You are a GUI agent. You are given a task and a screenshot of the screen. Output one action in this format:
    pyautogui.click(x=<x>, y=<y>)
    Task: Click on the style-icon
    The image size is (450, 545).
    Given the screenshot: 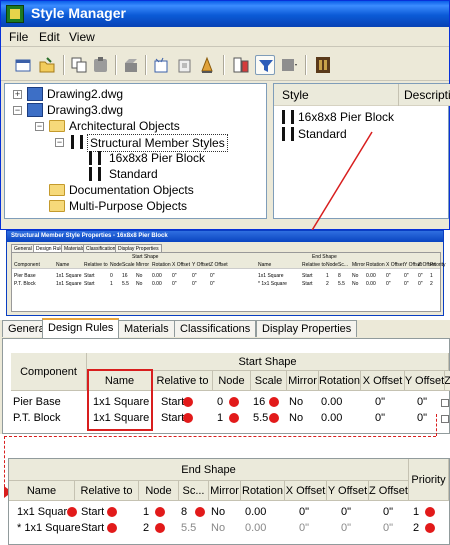 What is the action you would take?
    pyautogui.click(x=95, y=174)
    